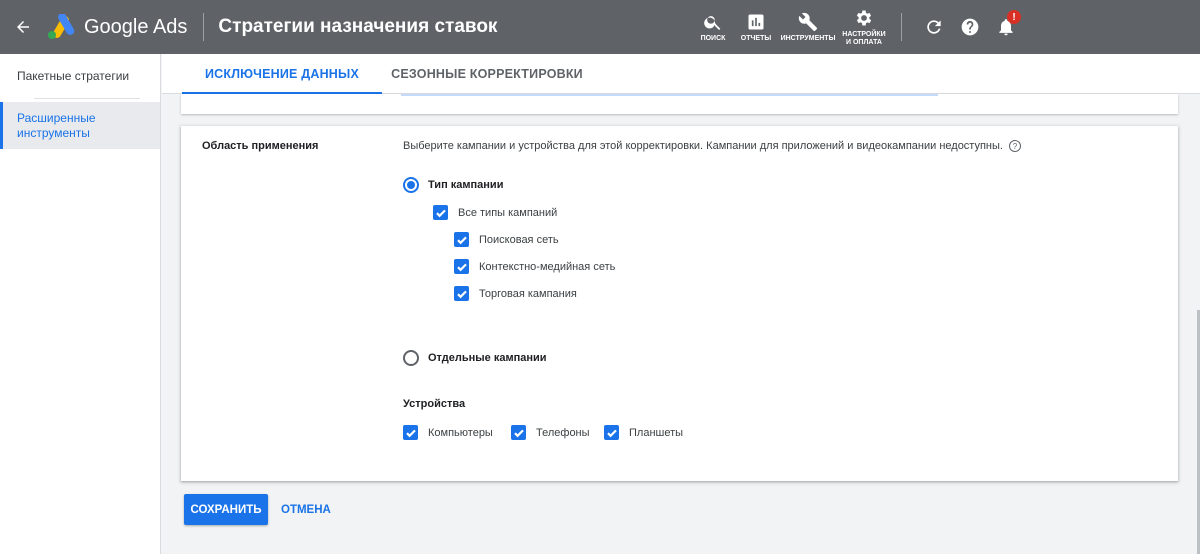 Image resolution: width=1200 pixels, height=554 pixels. Describe the element at coordinates (226, 509) in the screenshot. I see `save-button: СОХРАНИТЬ` at that location.